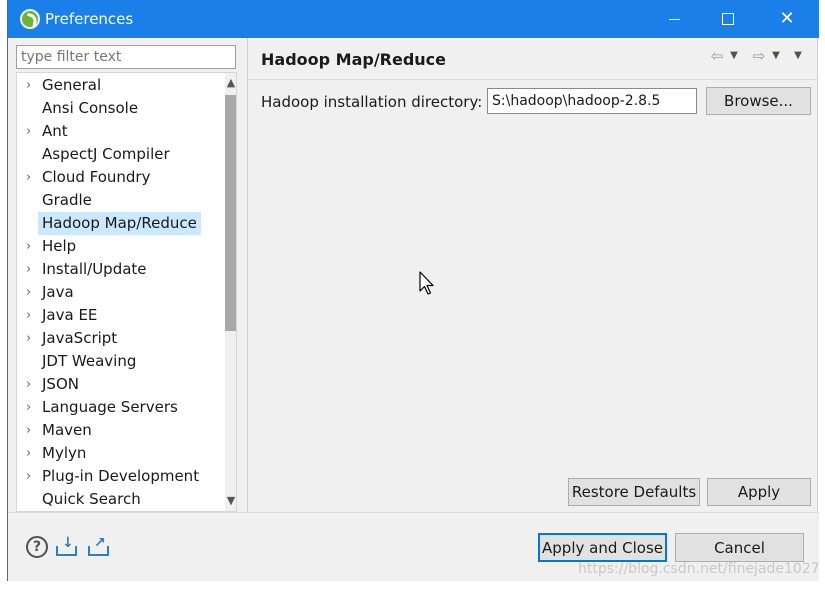 Image resolution: width=825 pixels, height=589 pixels. I want to click on tree-item: › Help, so click(117, 246).